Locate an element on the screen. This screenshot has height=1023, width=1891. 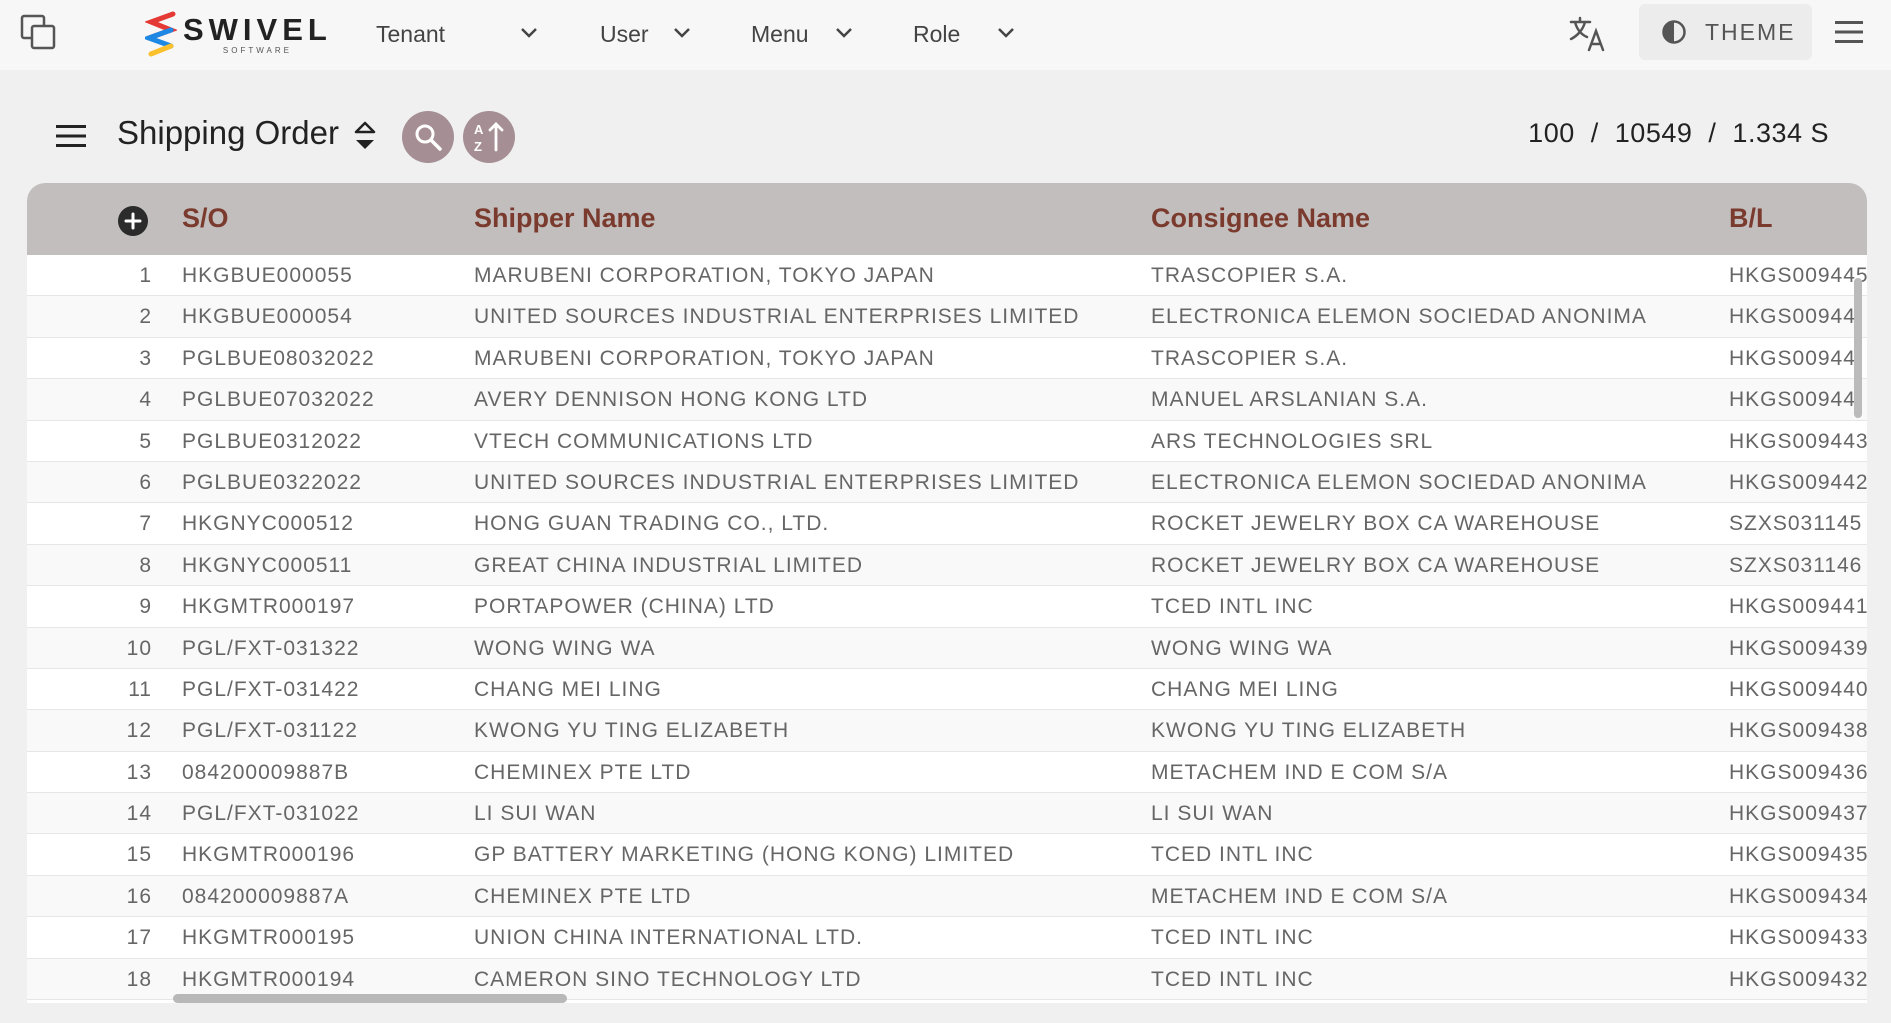
row-number: 14 is located at coordinates (139, 814).